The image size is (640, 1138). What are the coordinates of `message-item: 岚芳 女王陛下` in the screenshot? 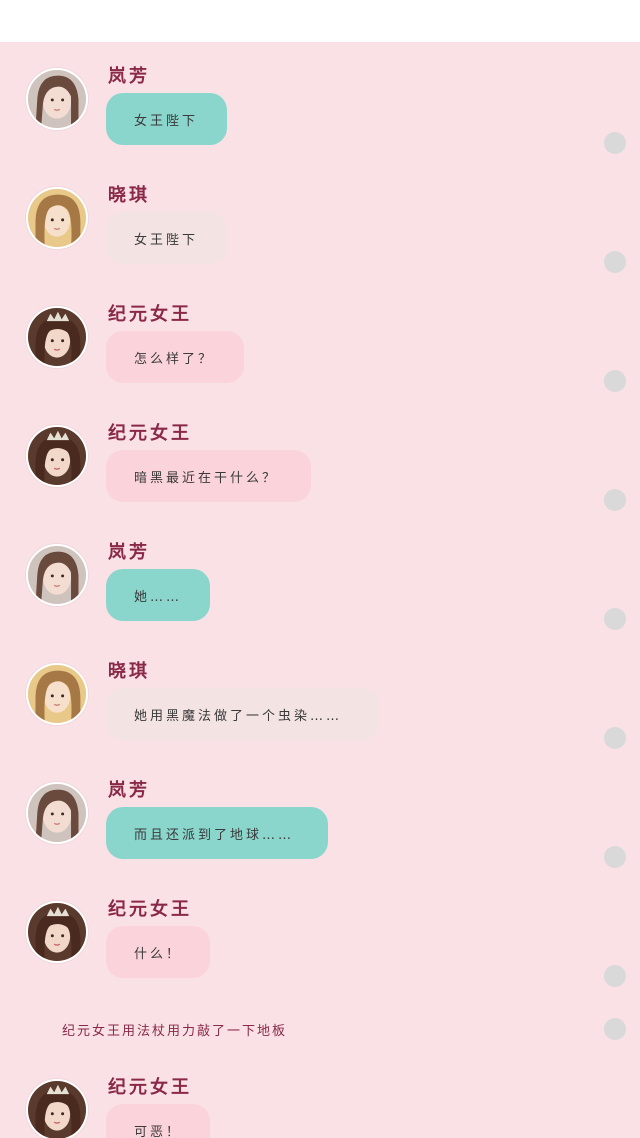 It's located at (320, 101).